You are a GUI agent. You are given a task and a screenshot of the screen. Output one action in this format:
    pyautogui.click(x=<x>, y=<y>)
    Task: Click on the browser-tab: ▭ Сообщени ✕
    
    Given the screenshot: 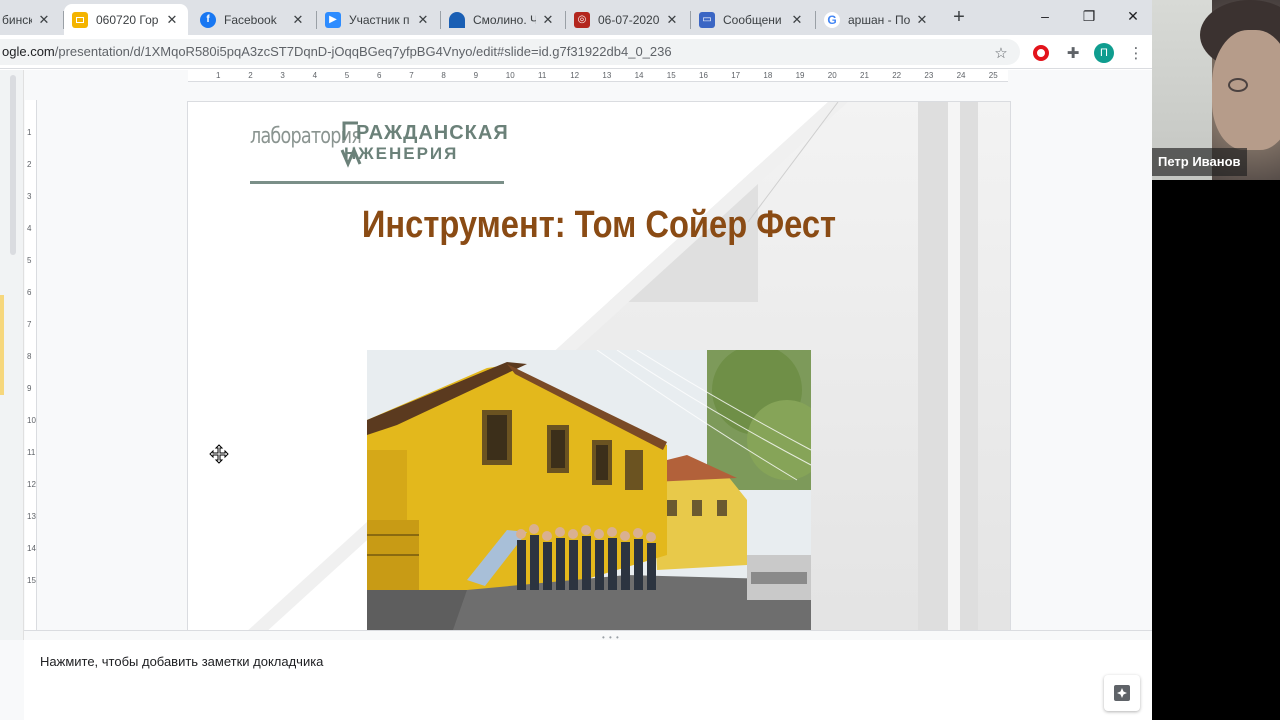 What is the action you would take?
    pyautogui.click(x=752, y=19)
    